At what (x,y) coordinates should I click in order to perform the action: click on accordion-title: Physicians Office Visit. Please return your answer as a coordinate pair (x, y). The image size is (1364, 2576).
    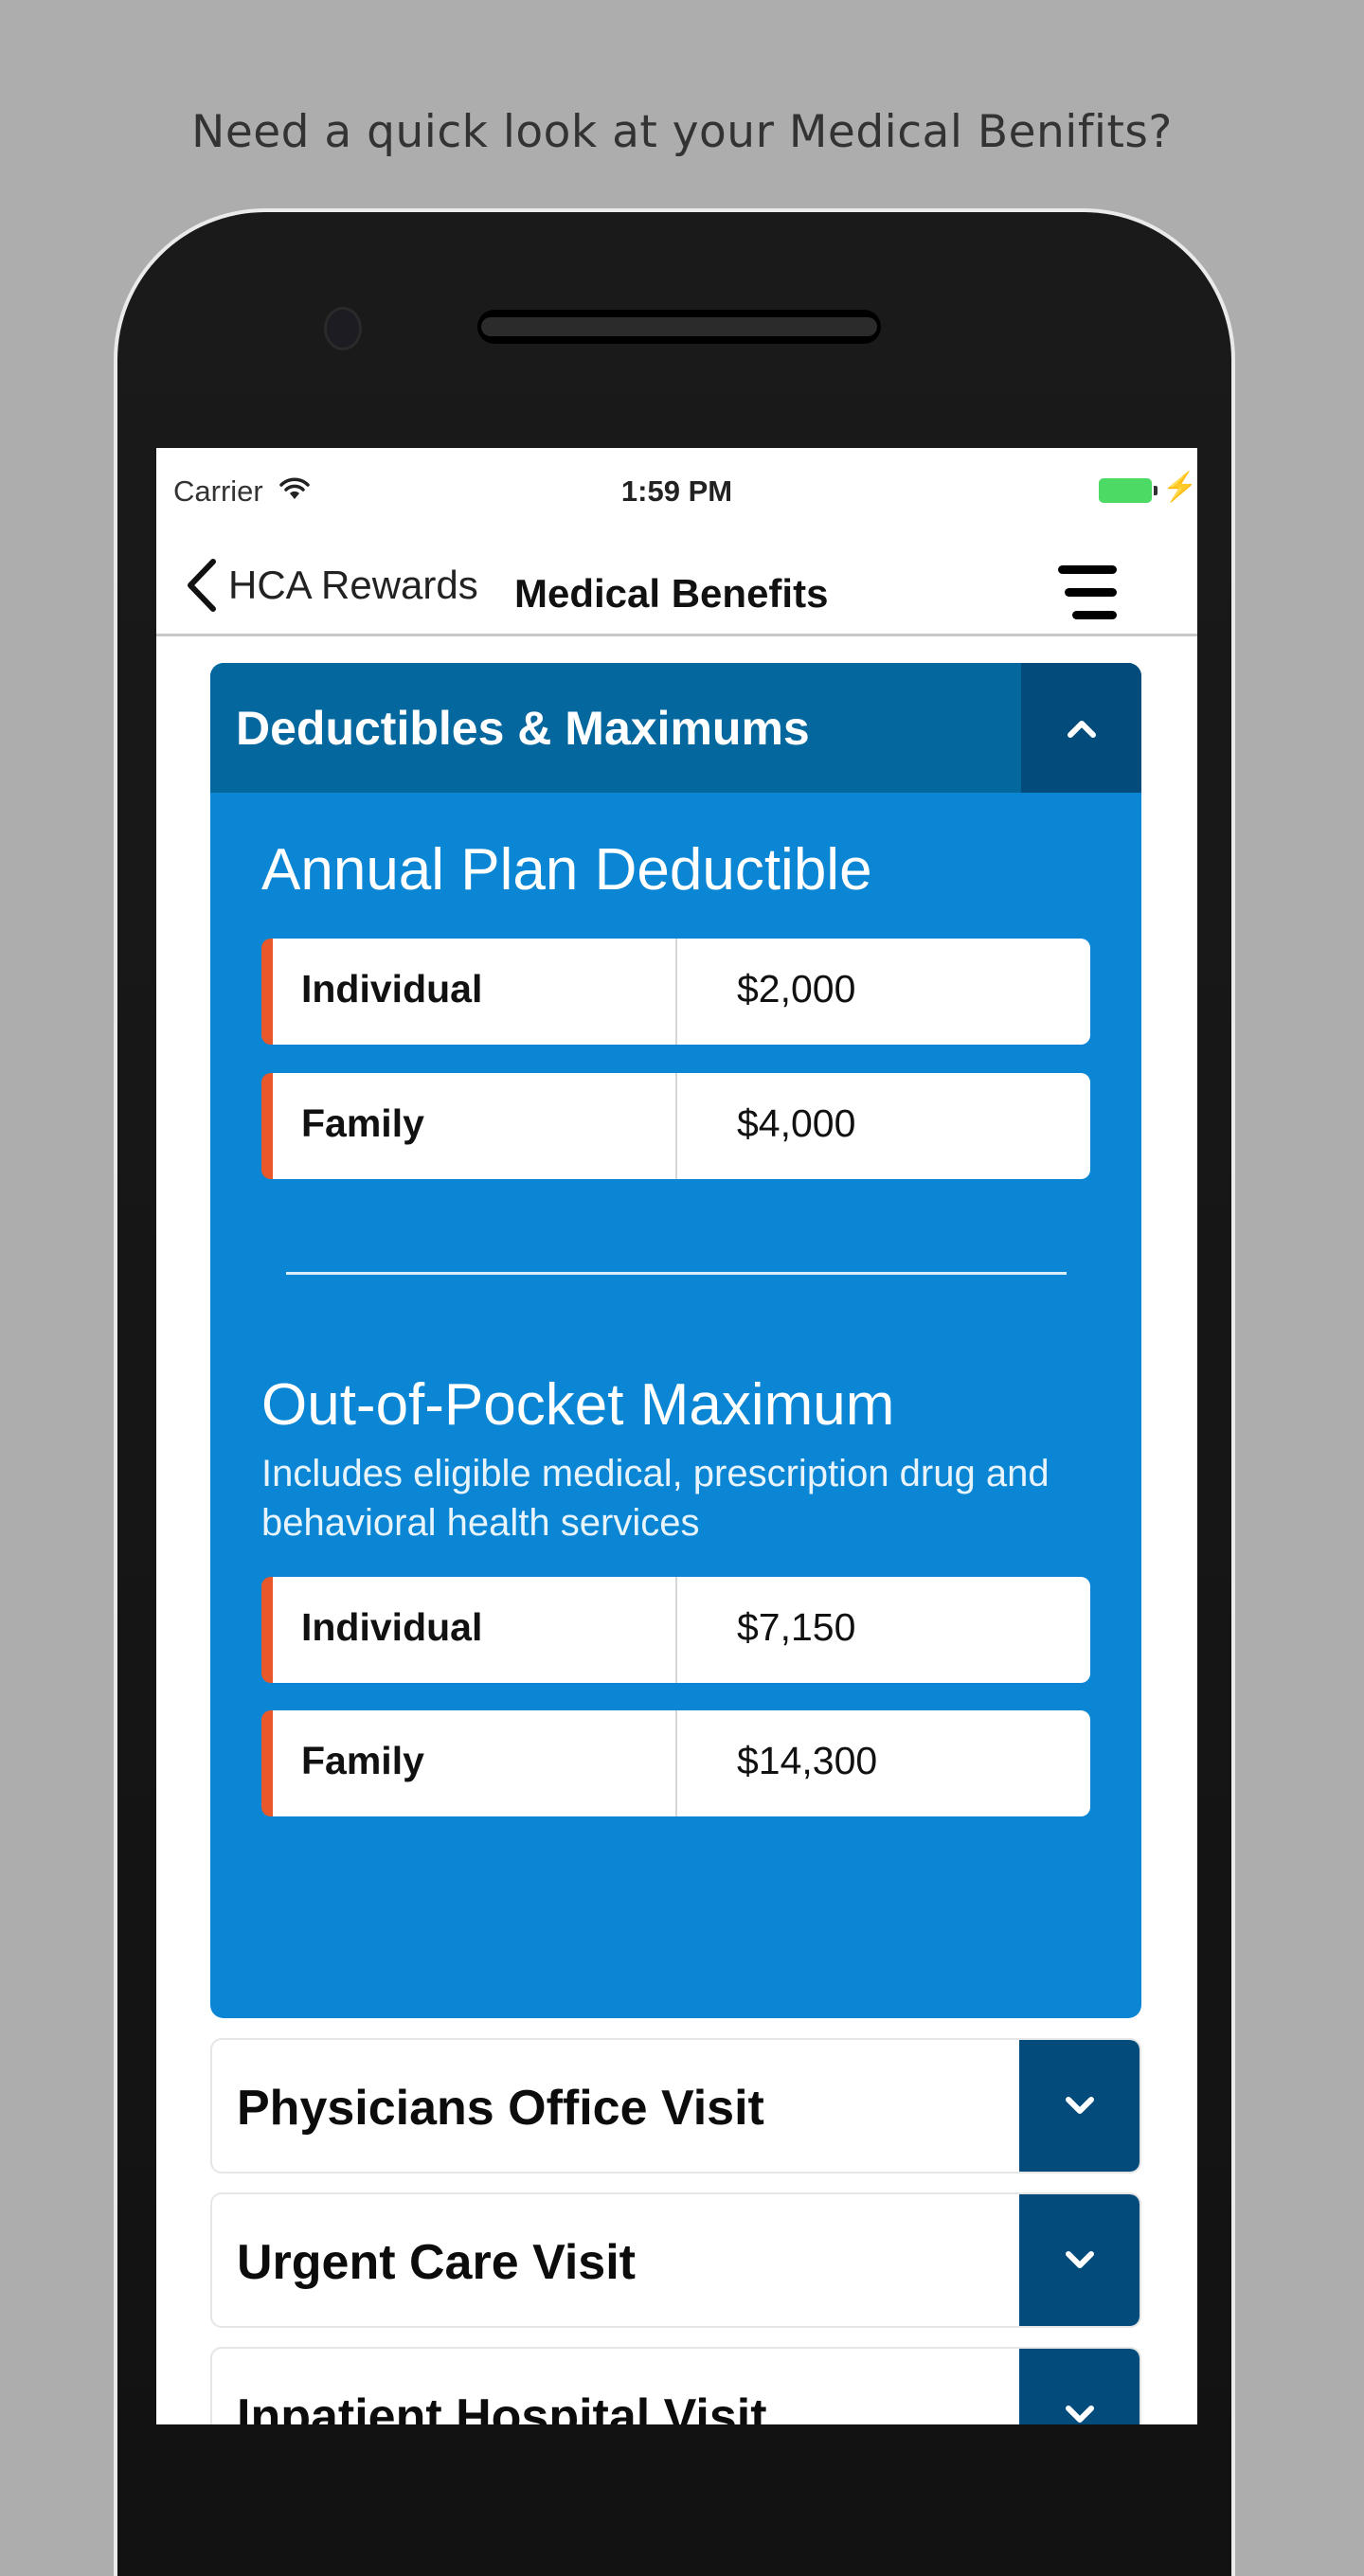
    Looking at the image, I should click on (500, 2108).